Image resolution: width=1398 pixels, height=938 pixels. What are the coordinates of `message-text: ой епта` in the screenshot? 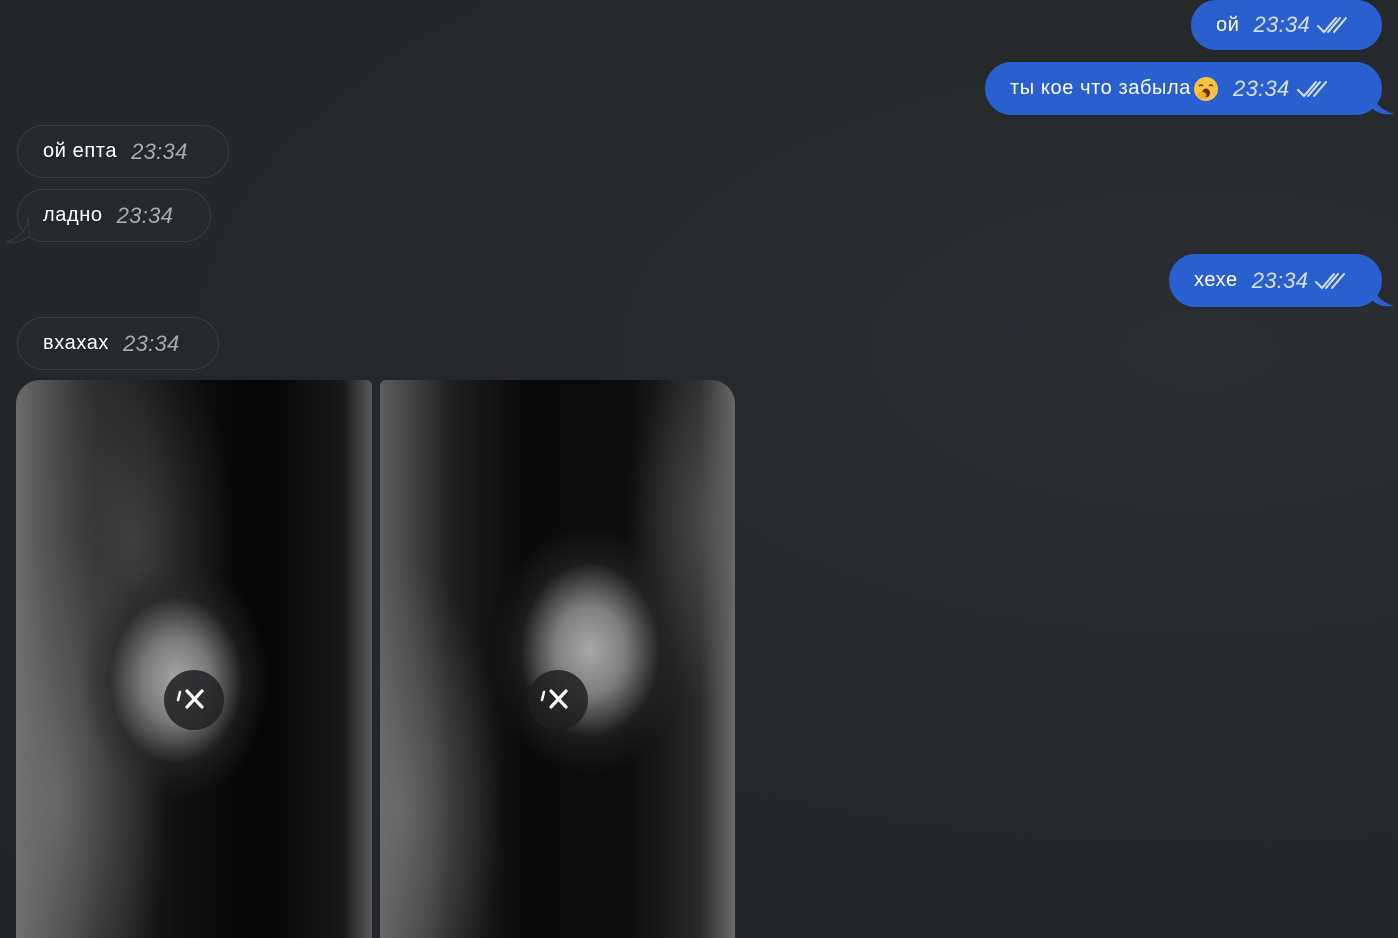 It's located at (80, 151).